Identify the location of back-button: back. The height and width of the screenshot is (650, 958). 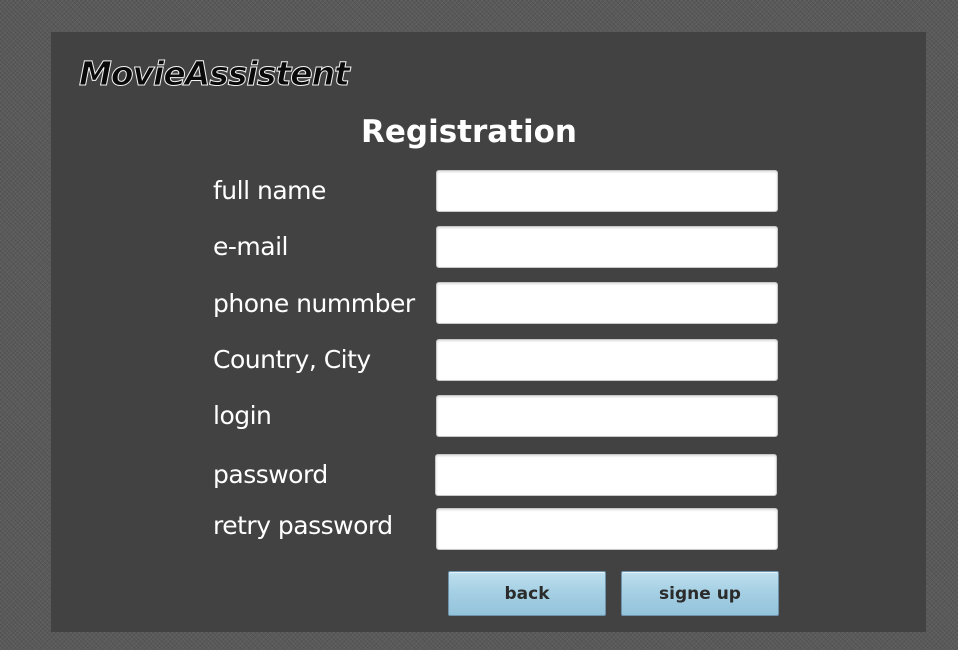
(527, 593).